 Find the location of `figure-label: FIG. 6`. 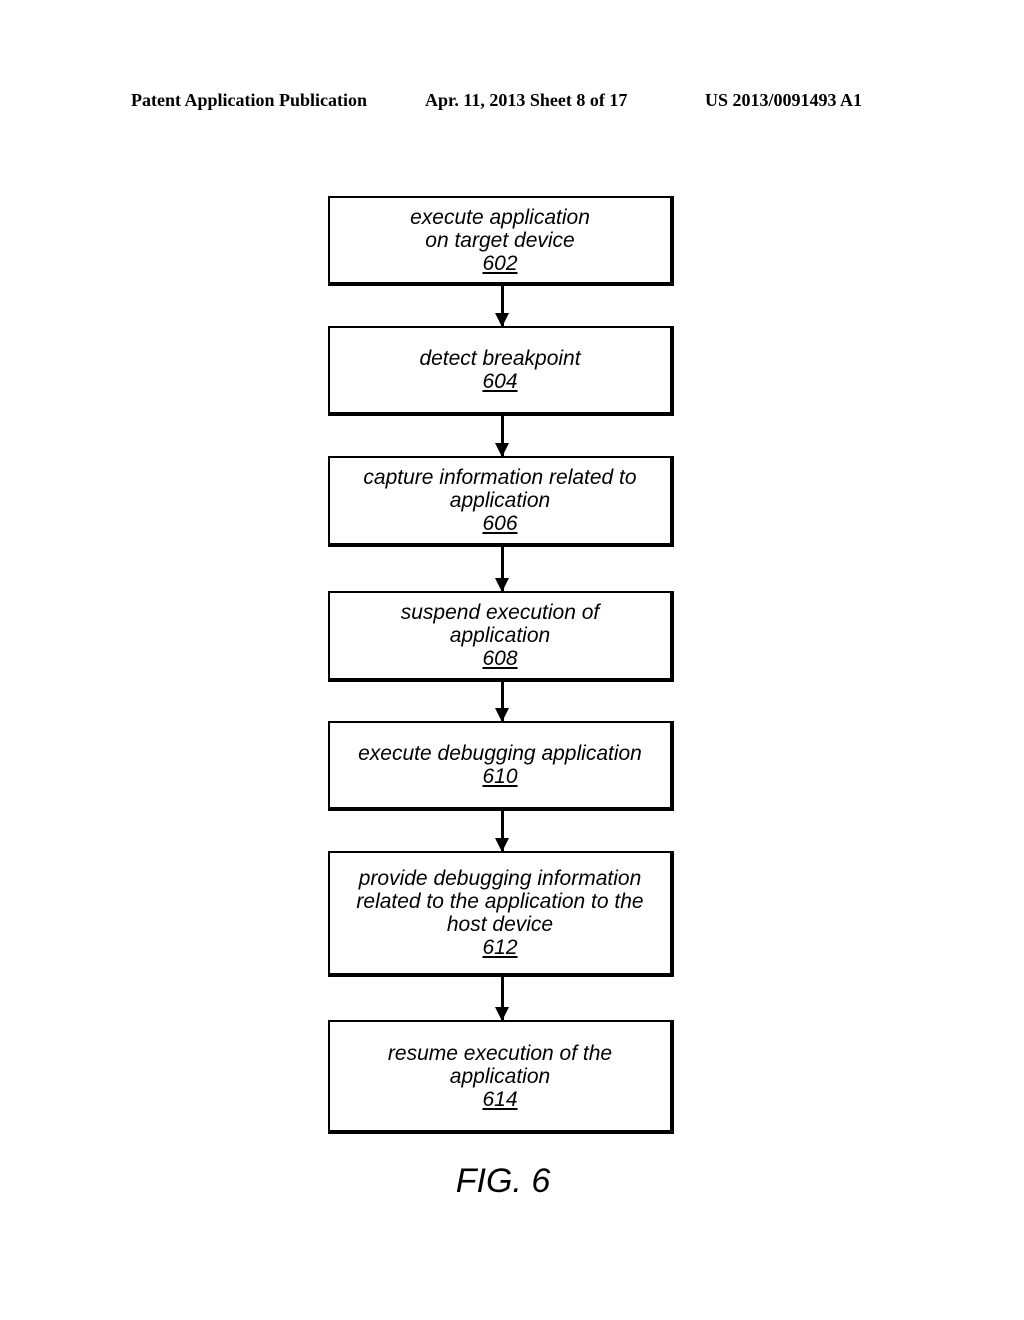

figure-label: FIG. 6 is located at coordinates (503, 1181).